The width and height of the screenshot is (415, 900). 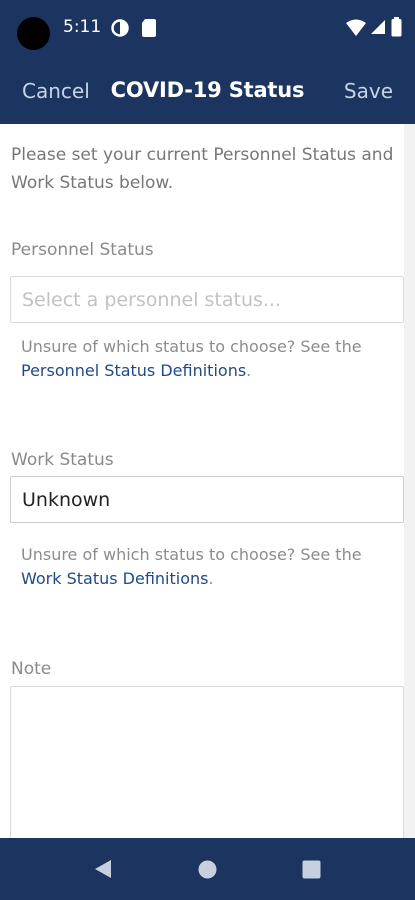 I want to click on data-saver-icon, so click(x=120, y=30).